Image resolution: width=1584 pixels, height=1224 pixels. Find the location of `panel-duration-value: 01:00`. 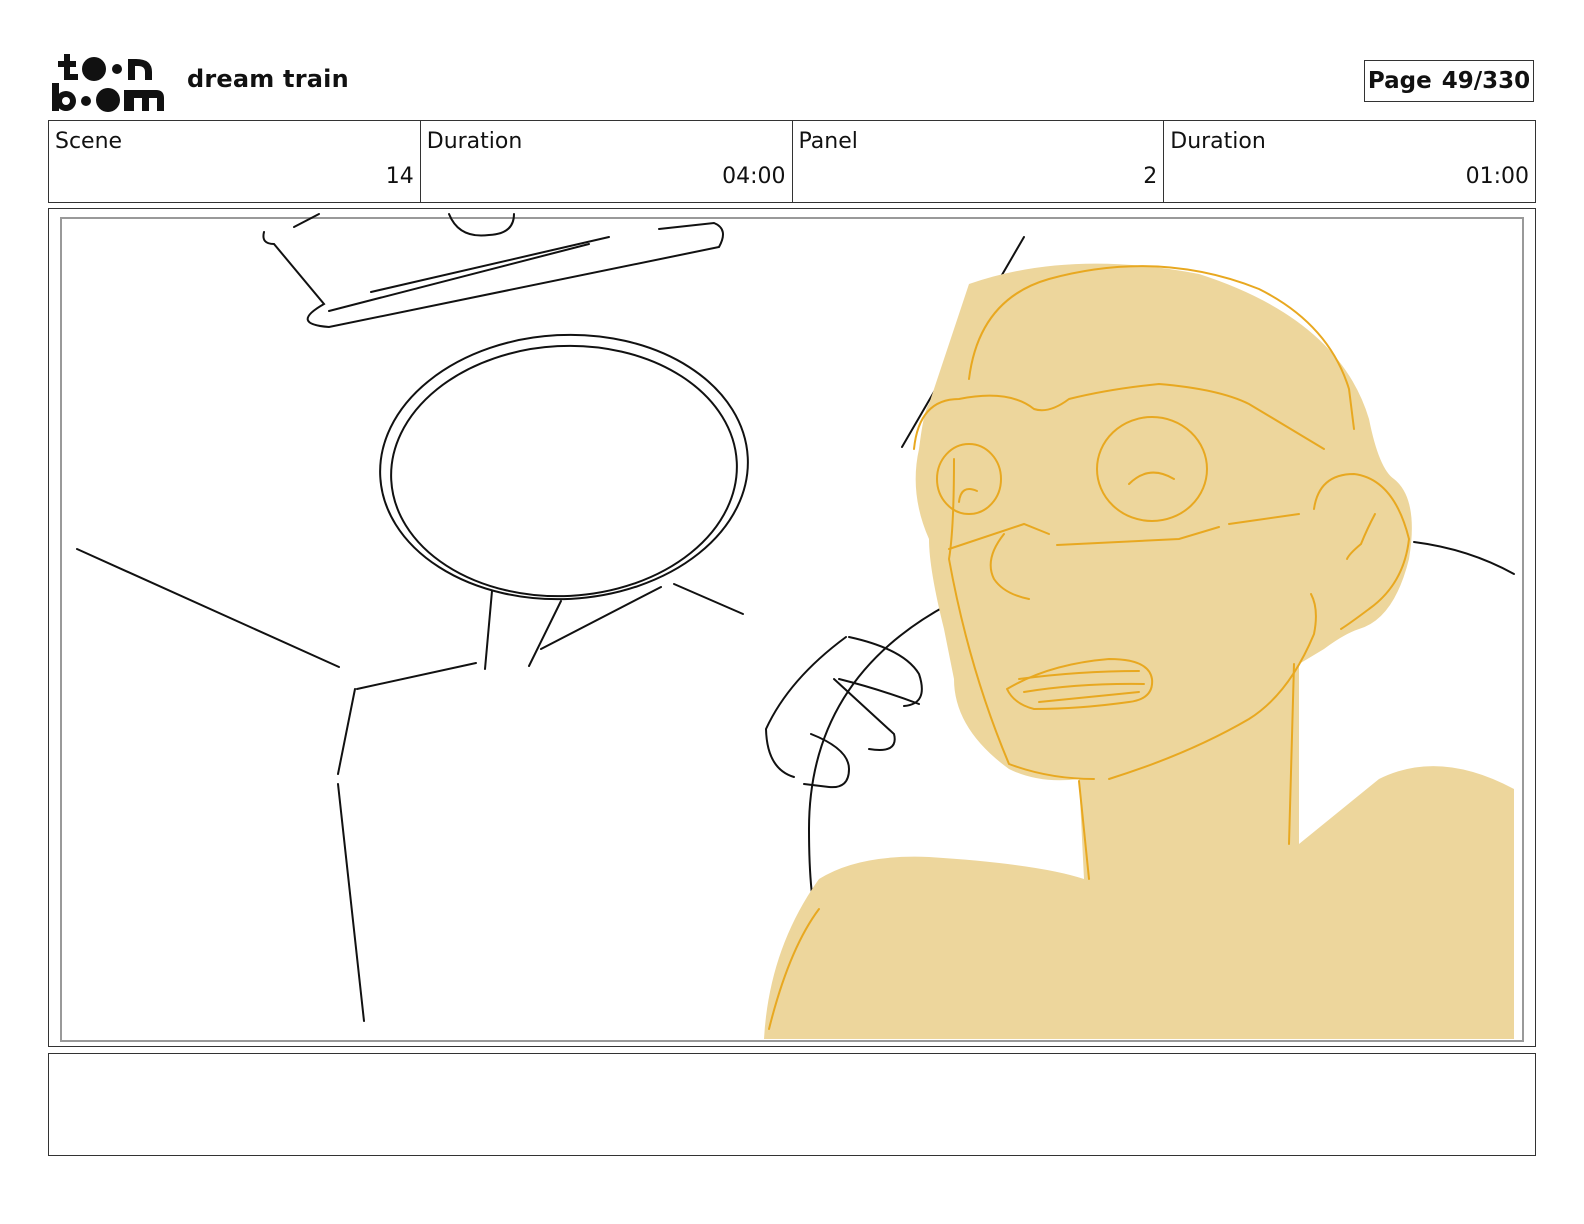

panel-duration-value: 01:00 is located at coordinates (1497, 176).